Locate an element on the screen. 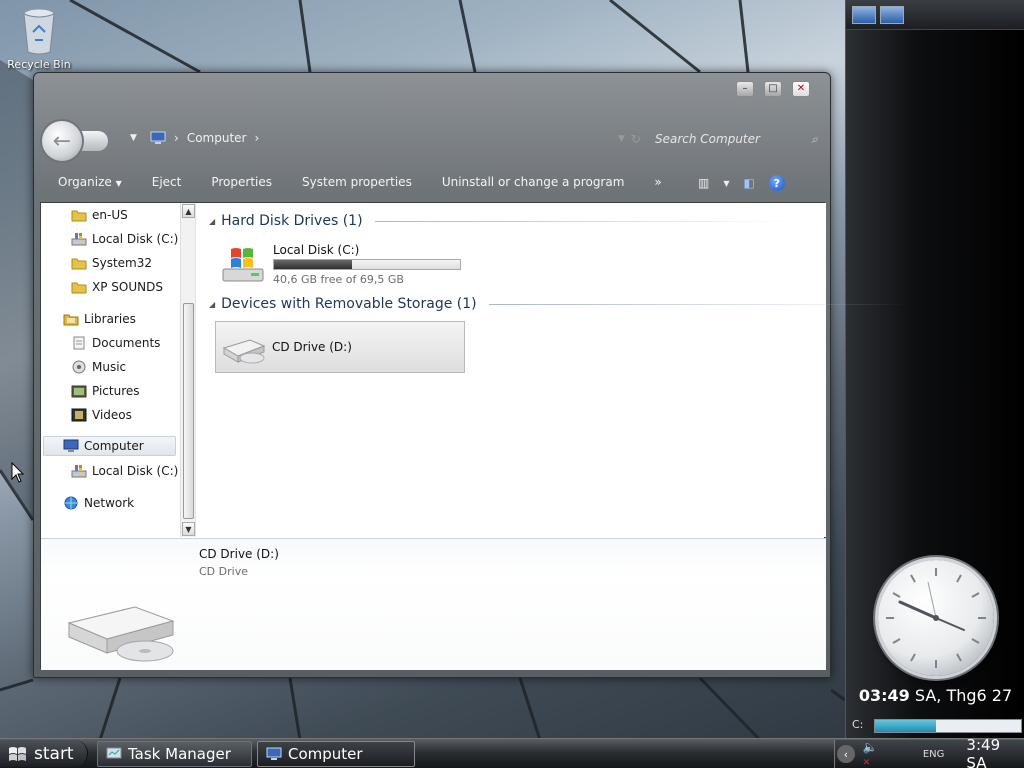 The height and width of the screenshot is (768, 1024). address-bar: › Computer › is located at coordinates (204, 138).